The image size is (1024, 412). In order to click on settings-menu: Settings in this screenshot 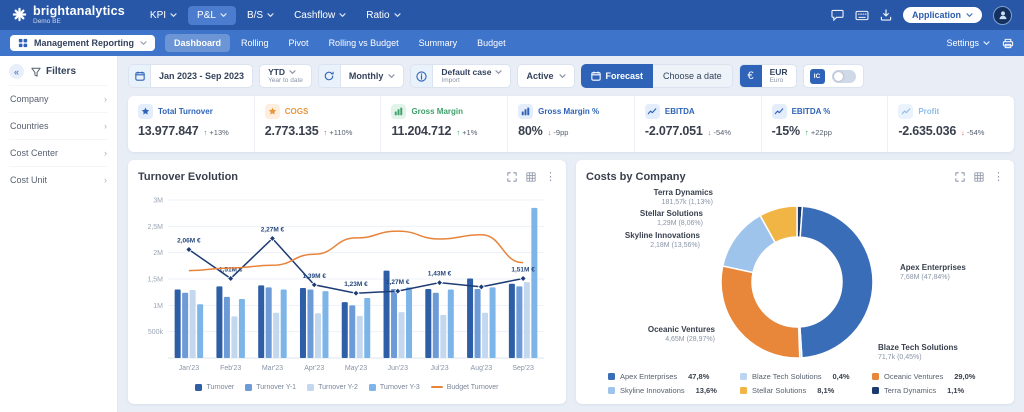, I will do `click(968, 43)`.